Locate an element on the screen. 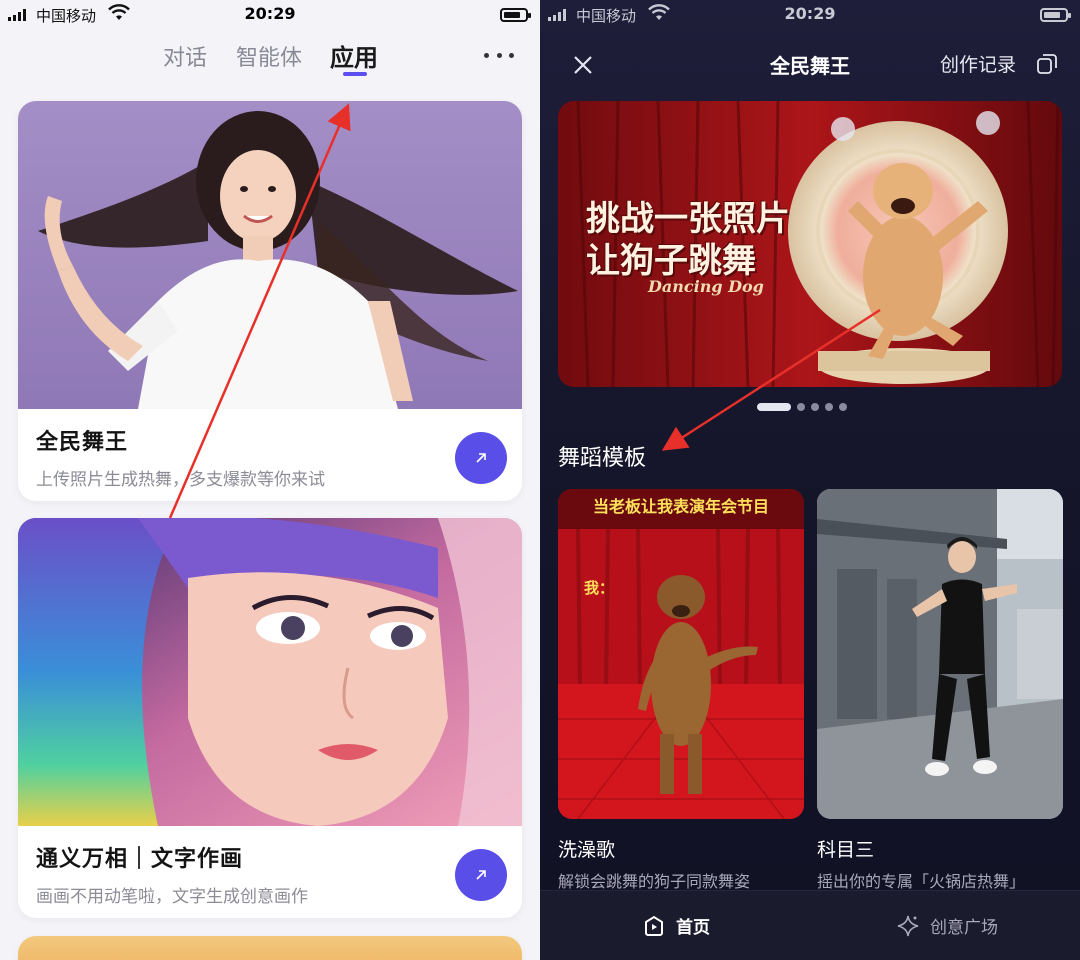  more-icon is located at coordinates (499, 55).